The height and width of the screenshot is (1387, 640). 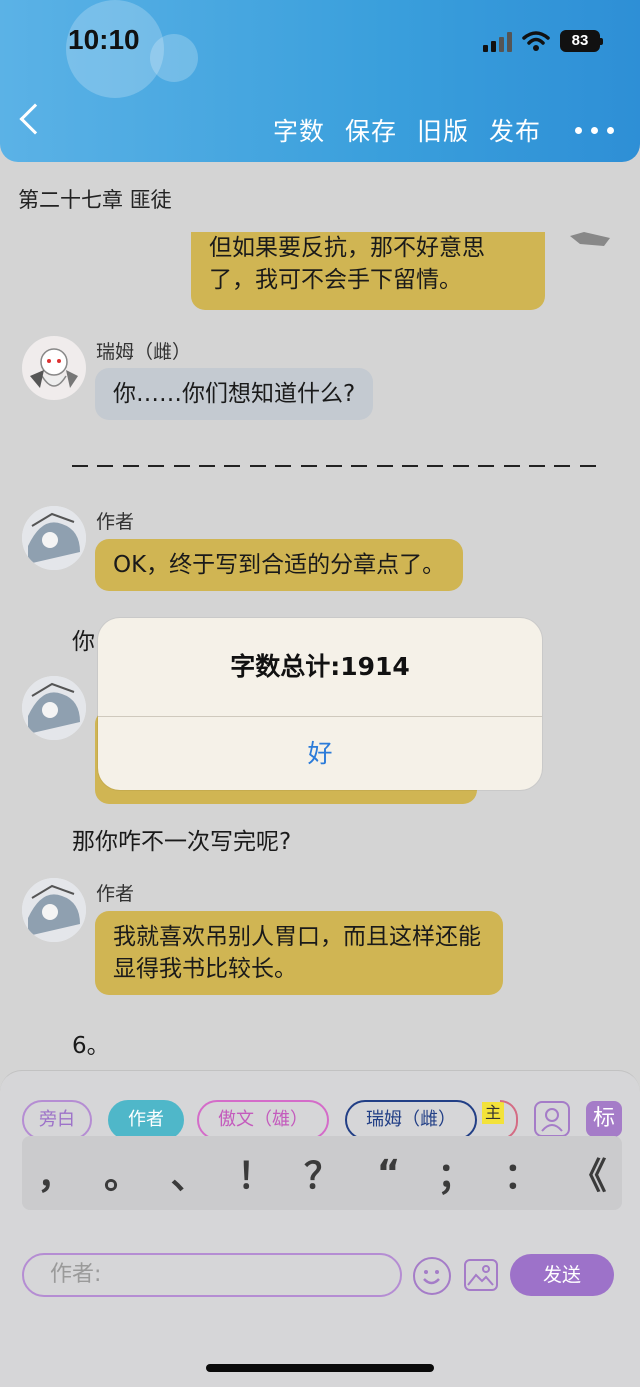 What do you see at coordinates (371, 130) in the screenshot?
I see `save-button: 保存` at bounding box center [371, 130].